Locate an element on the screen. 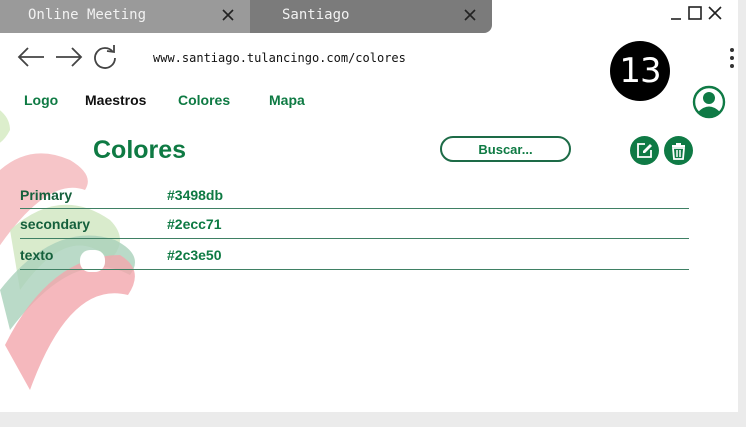  reload-icon is located at coordinates (105, 57).